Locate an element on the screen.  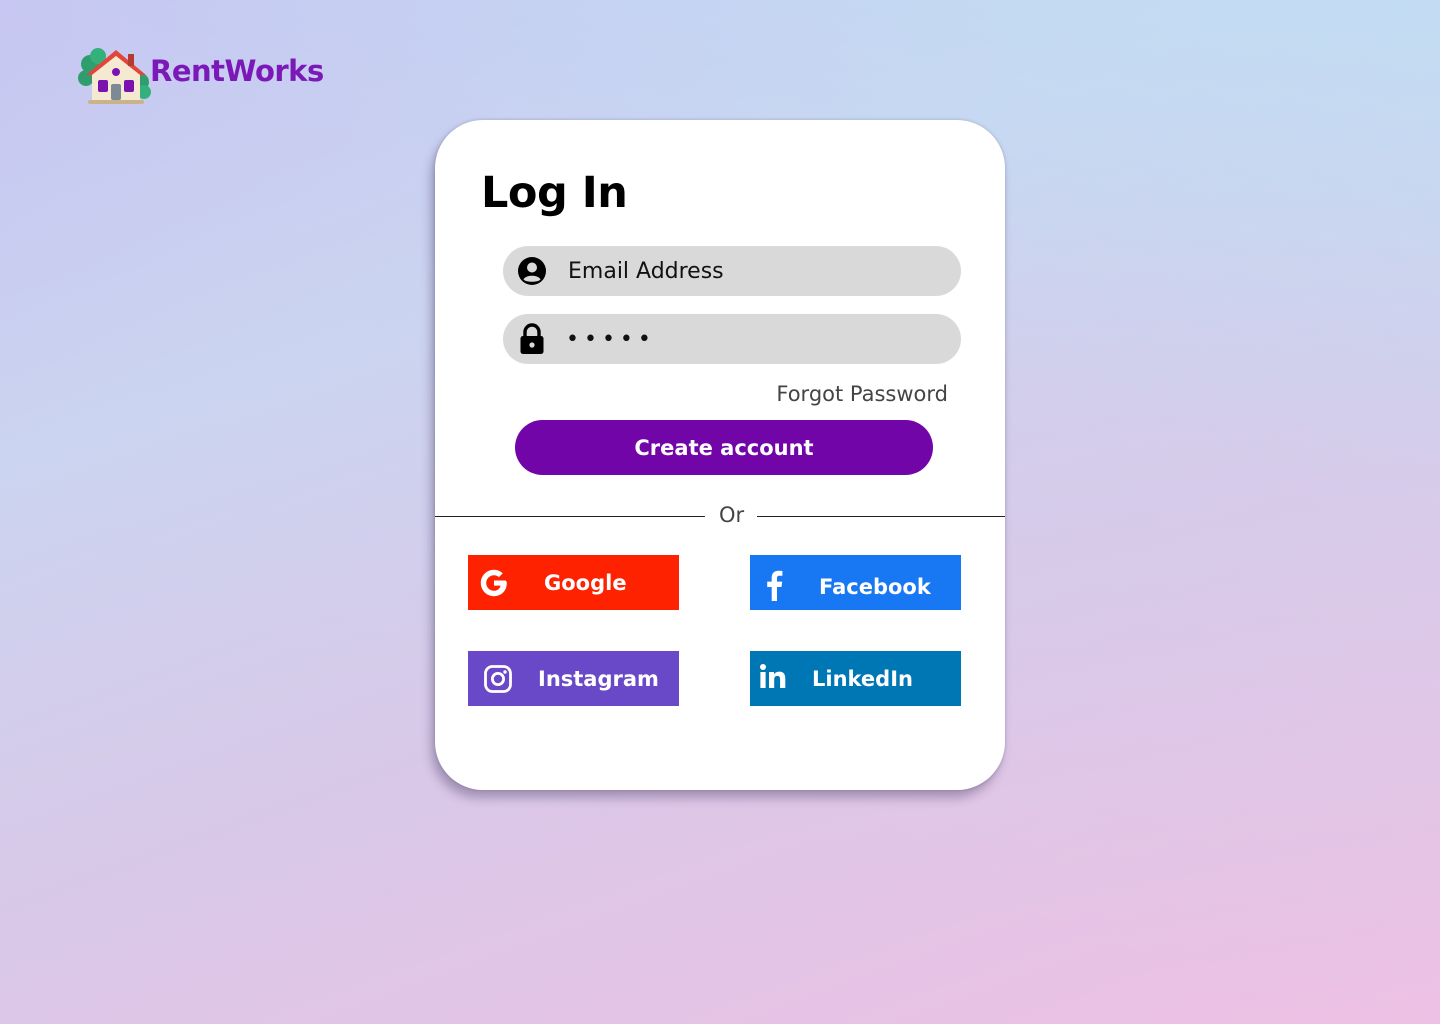
create-account-button: Create account is located at coordinates (724, 447).